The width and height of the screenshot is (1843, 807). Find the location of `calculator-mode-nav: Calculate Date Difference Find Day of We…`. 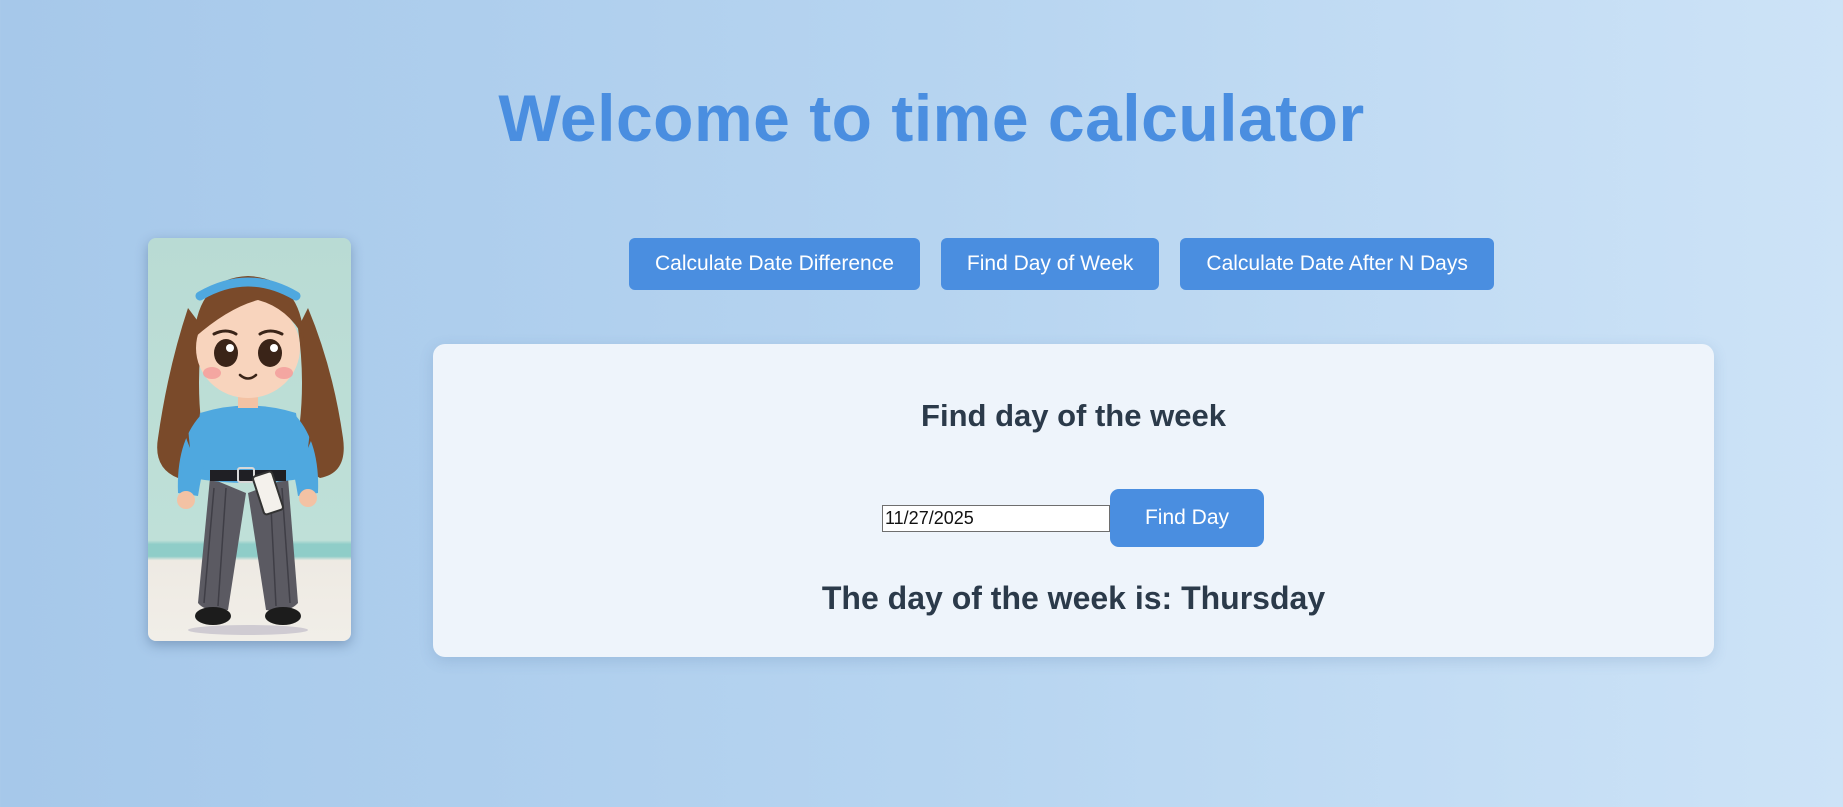

calculator-mode-nav: Calculate Date Difference Find Day of We… is located at coordinates (1061, 264).